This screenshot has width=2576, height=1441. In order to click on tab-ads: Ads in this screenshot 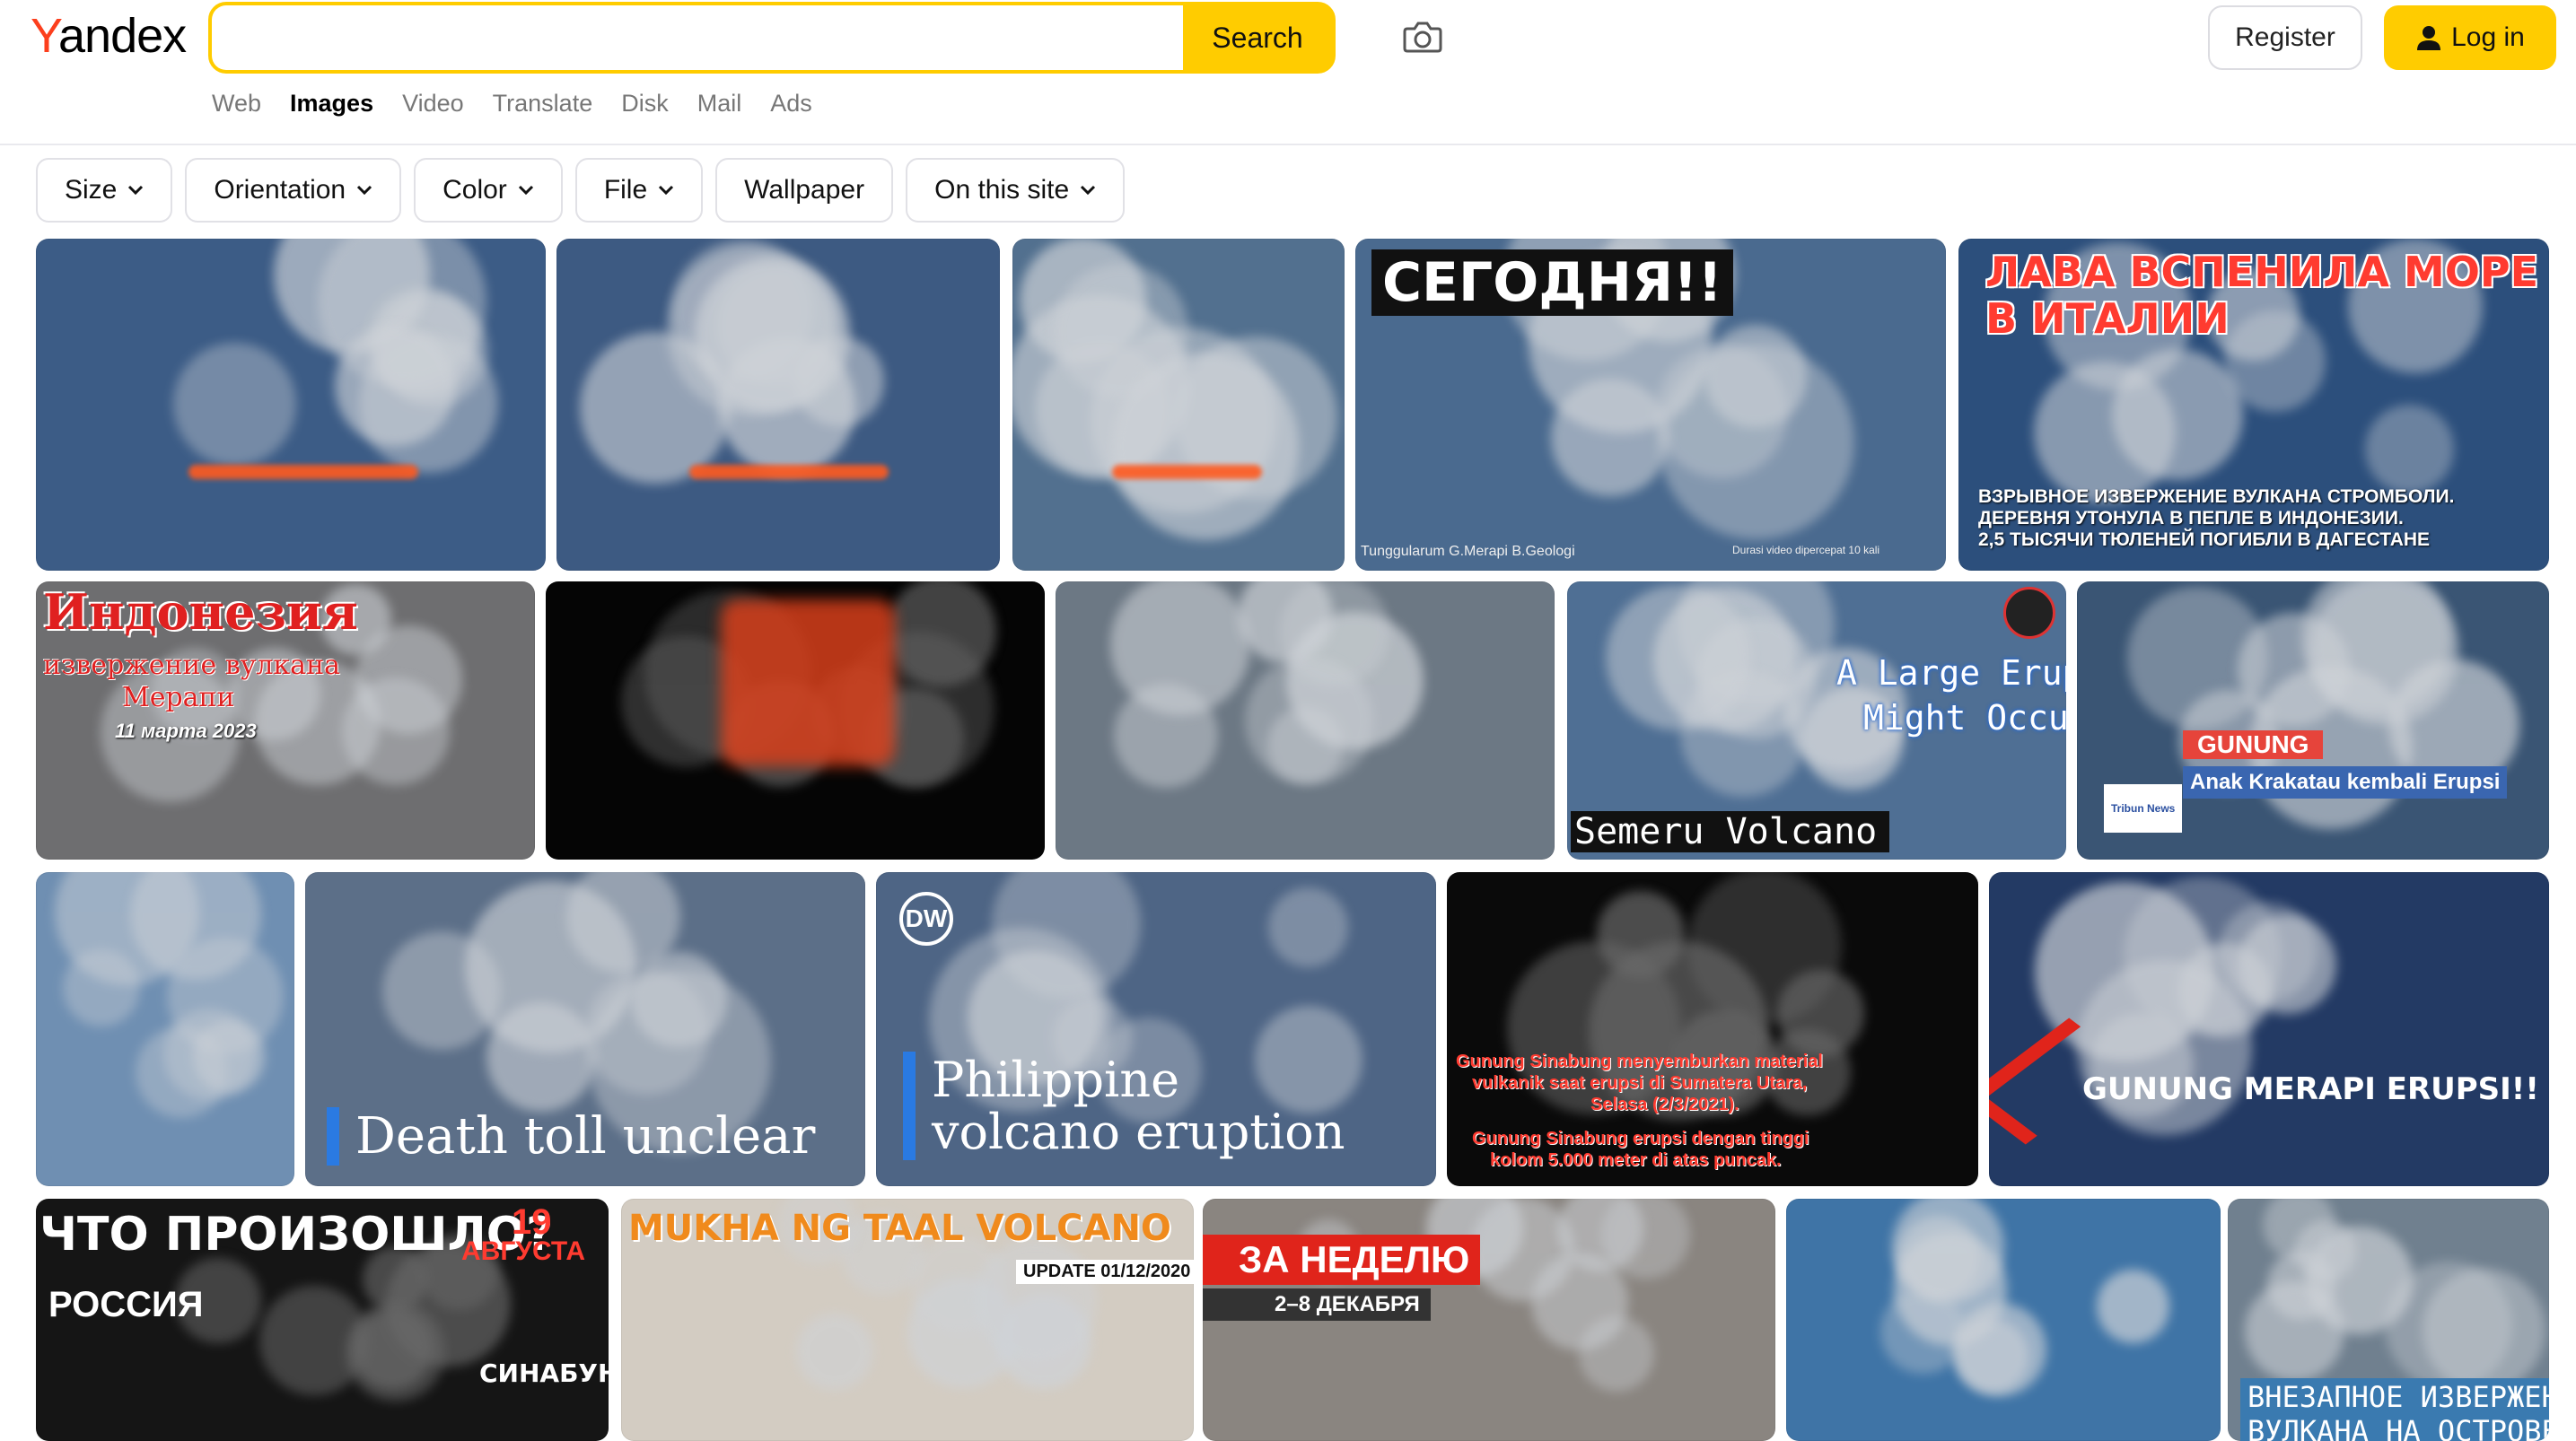, I will do `click(791, 104)`.